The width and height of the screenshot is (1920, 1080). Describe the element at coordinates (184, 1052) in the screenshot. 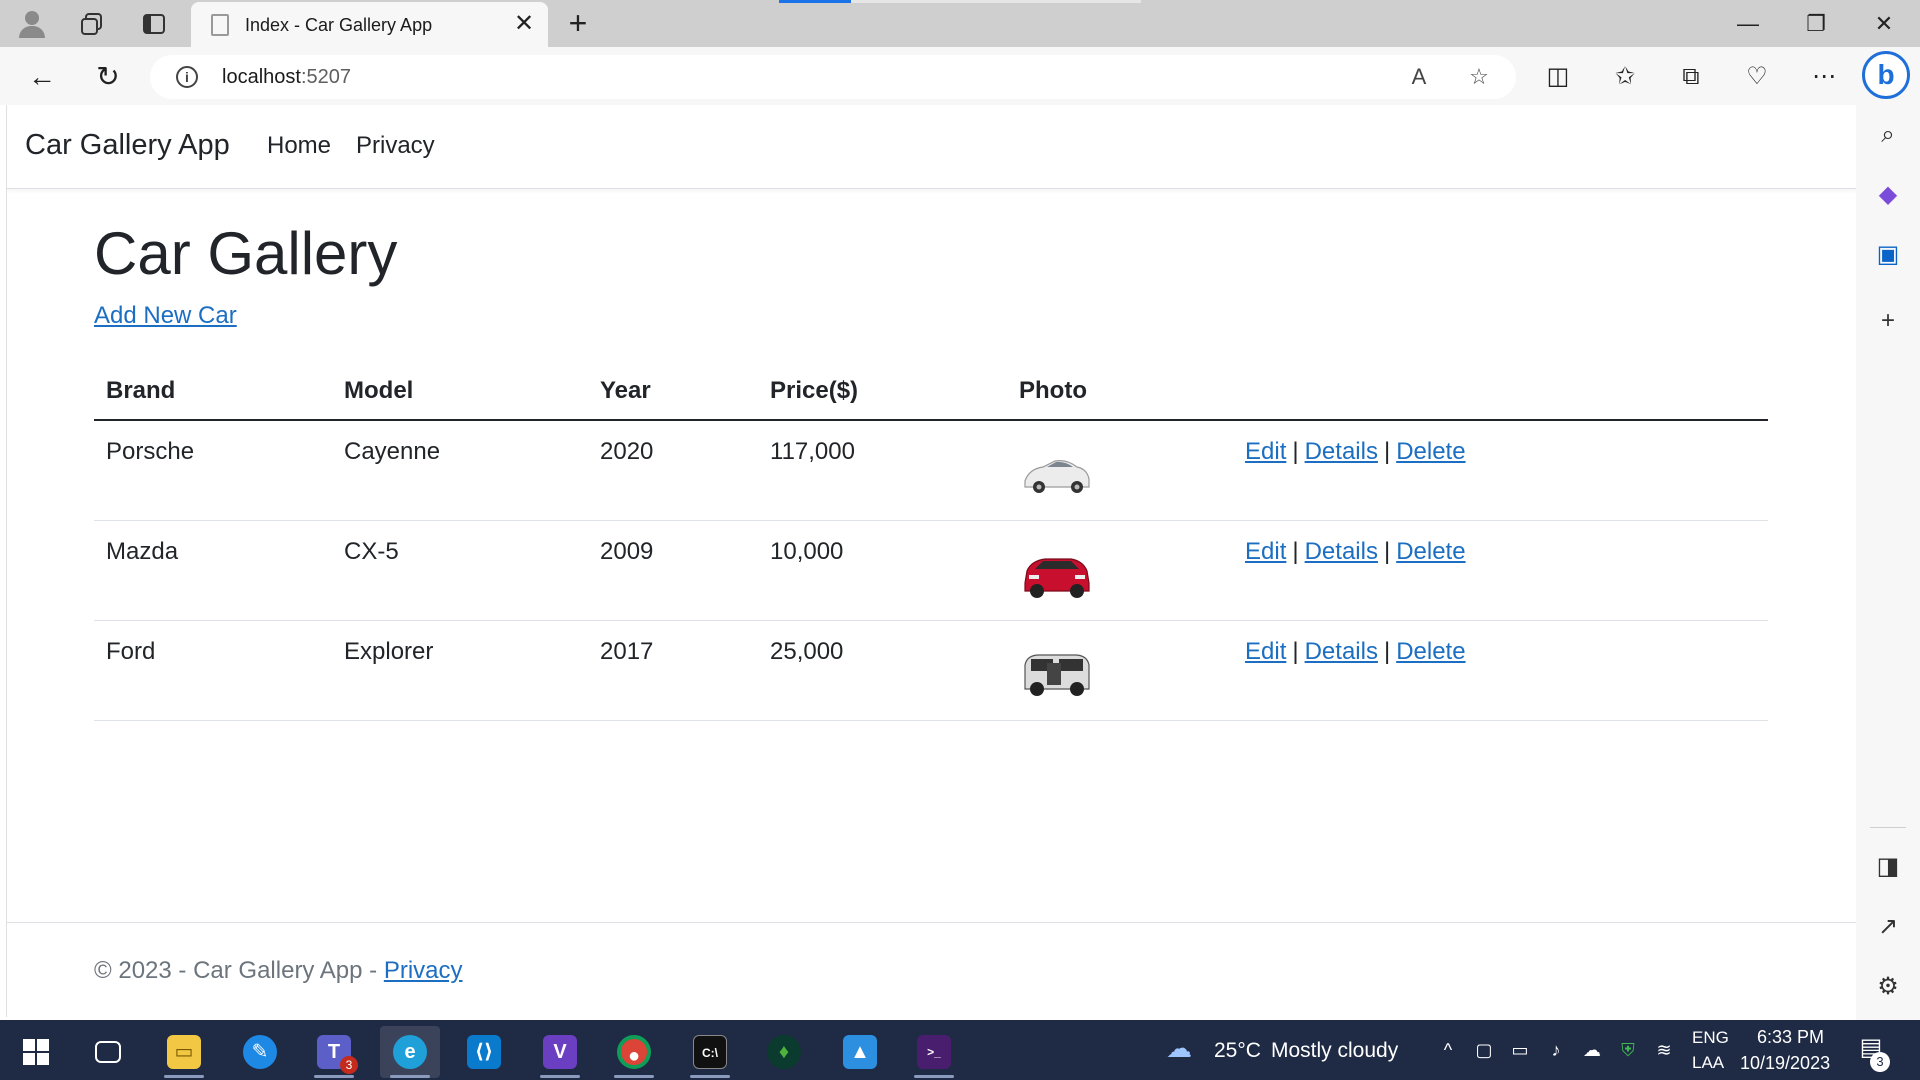

I see `file-explorer-icon: ▭` at that location.